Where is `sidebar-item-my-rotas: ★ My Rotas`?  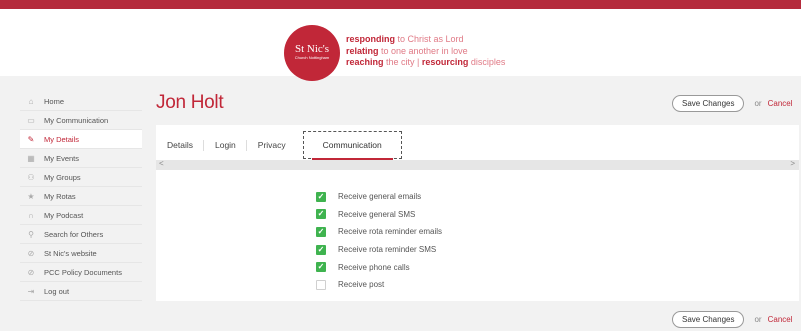
sidebar-item-my-rotas: ★ My Rotas is located at coordinates (81, 196).